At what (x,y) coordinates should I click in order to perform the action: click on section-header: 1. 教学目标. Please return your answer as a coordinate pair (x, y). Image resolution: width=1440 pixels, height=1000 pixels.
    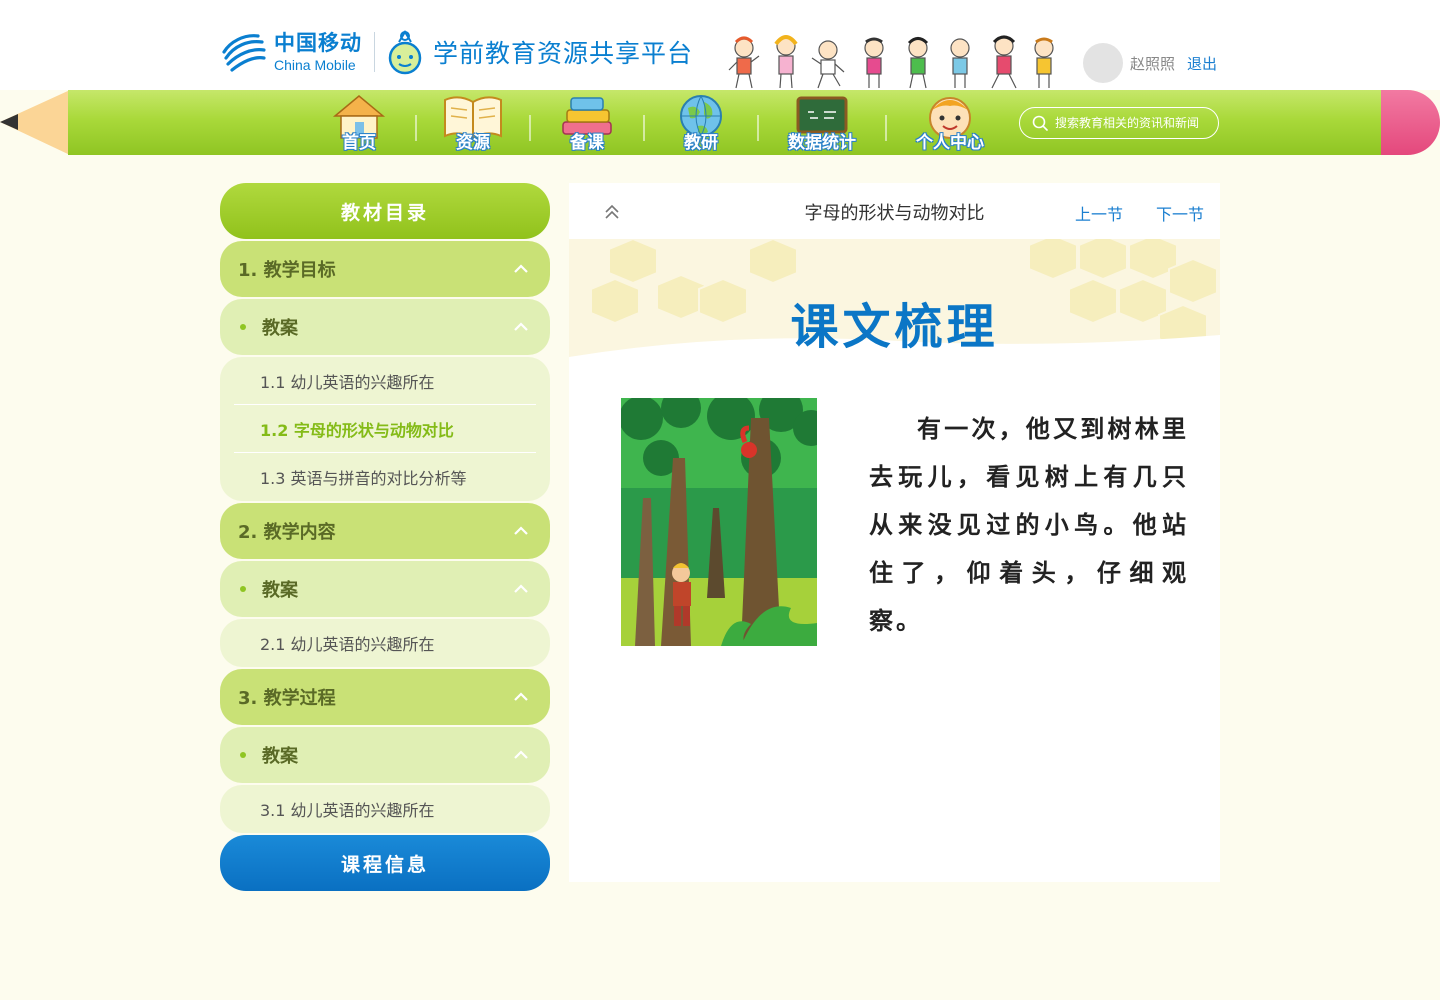
    Looking at the image, I should click on (385, 269).